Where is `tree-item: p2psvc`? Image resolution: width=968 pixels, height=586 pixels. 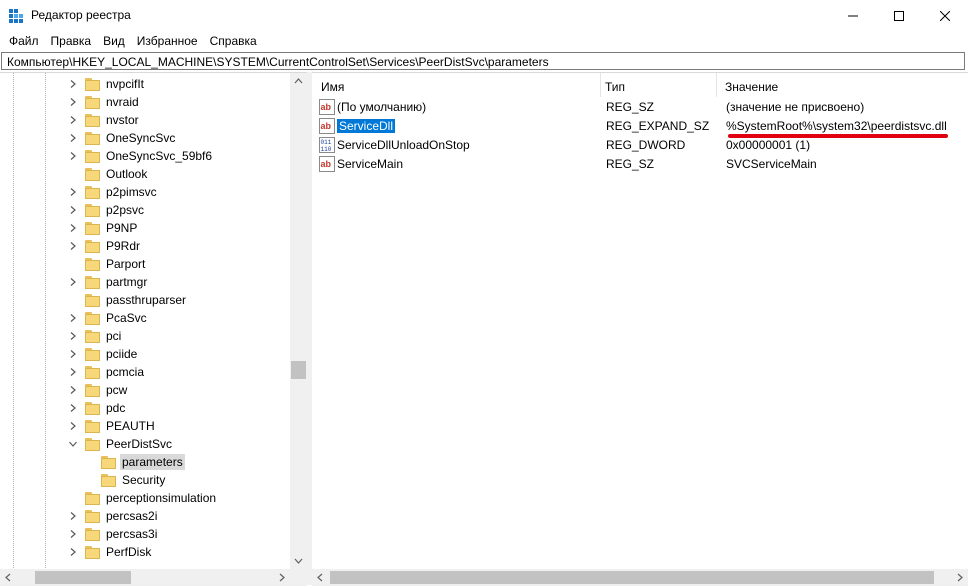 tree-item: p2psvc is located at coordinates (106, 210).